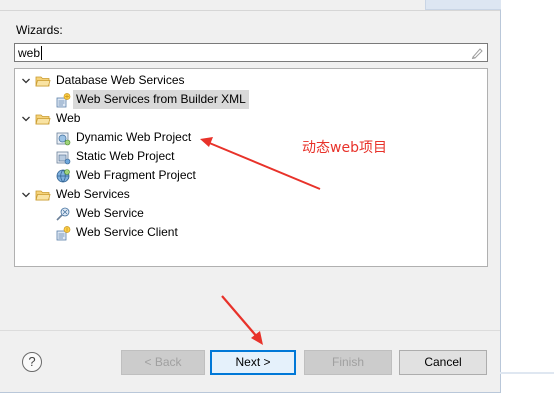 Image resolution: width=554 pixels, height=408 pixels. What do you see at coordinates (120, 80) in the screenshot?
I see `tree-item-label: Database Web Services` at bounding box center [120, 80].